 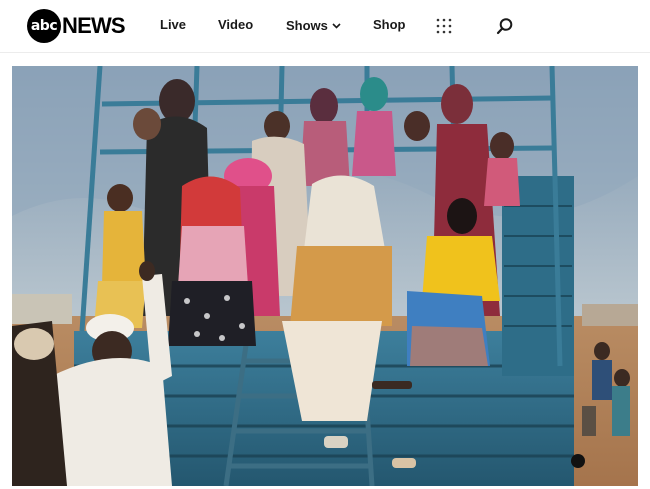 I want to click on abc-news-logo: abc NEWS, so click(x=76, y=26).